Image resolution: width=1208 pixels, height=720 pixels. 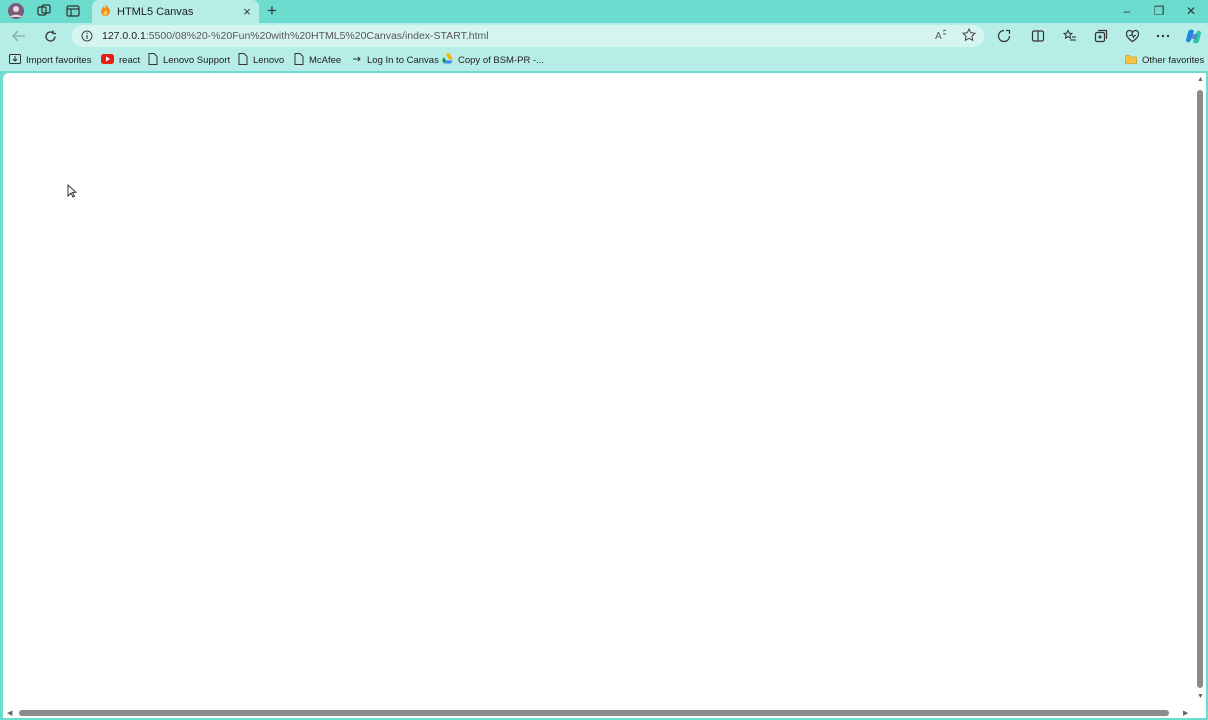 What do you see at coordinates (1200, 79) in the screenshot?
I see `scroll-up-icon: ▲` at bounding box center [1200, 79].